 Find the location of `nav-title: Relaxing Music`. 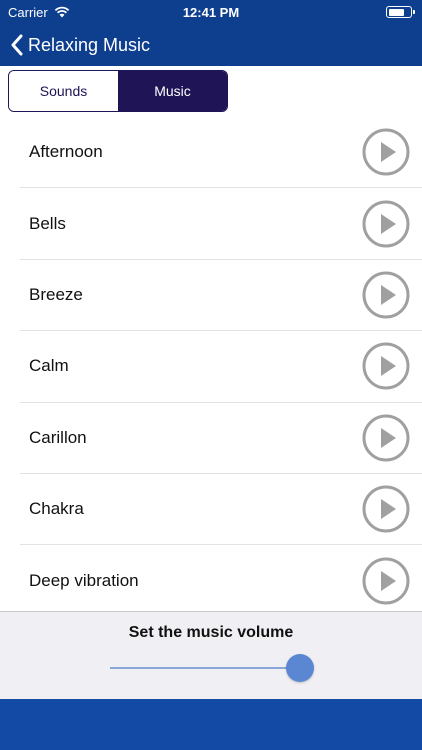

nav-title: Relaxing Music is located at coordinates (89, 44).